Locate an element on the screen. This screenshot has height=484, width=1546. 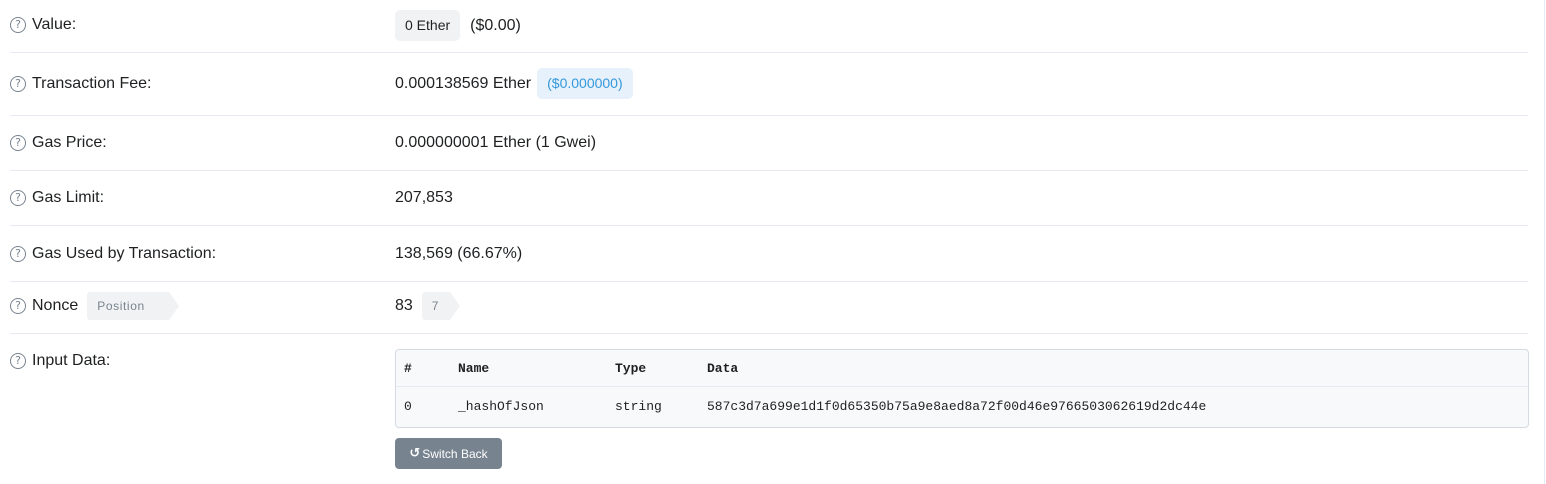
gas-limit-amount: 207,853 is located at coordinates (424, 197).